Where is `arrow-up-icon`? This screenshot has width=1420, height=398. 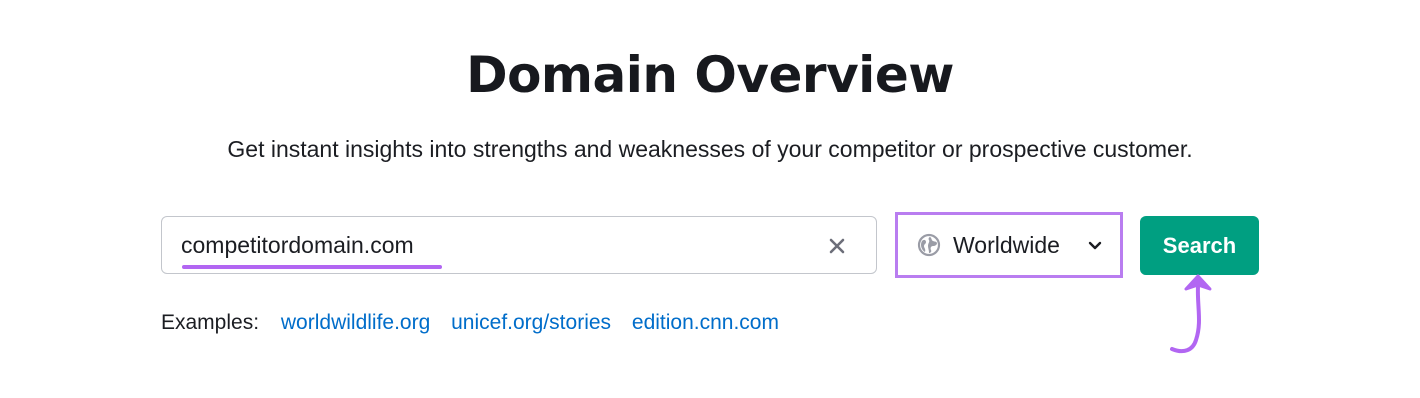
arrow-up-icon is located at coordinates (1192, 312).